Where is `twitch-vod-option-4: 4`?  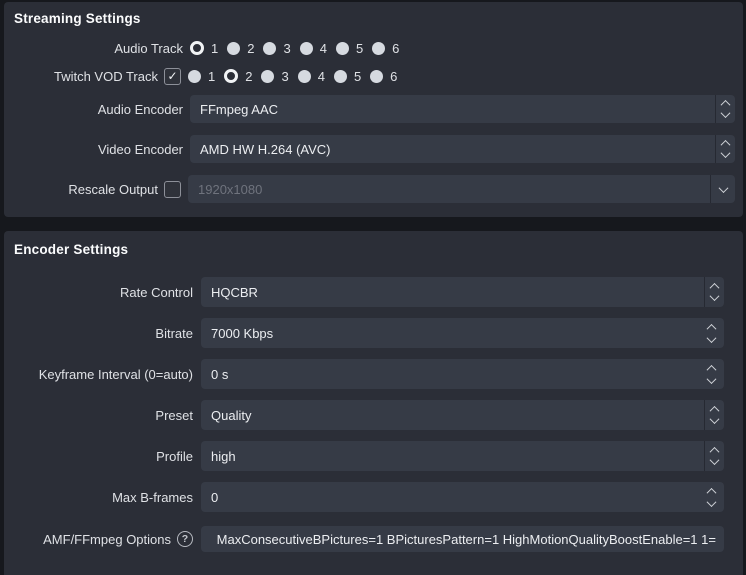 twitch-vod-option-4: 4 is located at coordinates (311, 76).